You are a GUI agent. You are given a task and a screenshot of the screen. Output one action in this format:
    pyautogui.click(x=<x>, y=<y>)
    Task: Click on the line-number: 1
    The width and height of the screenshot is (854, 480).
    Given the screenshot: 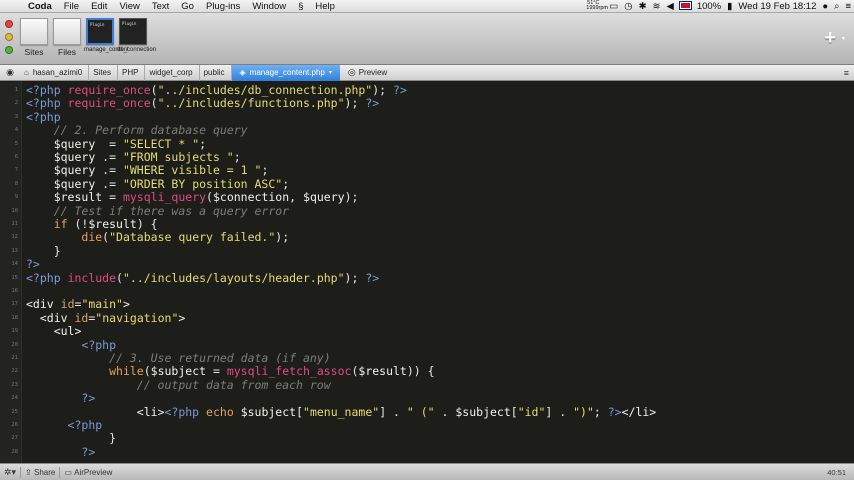 What is the action you would take?
    pyautogui.click(x=16, y=90)
    